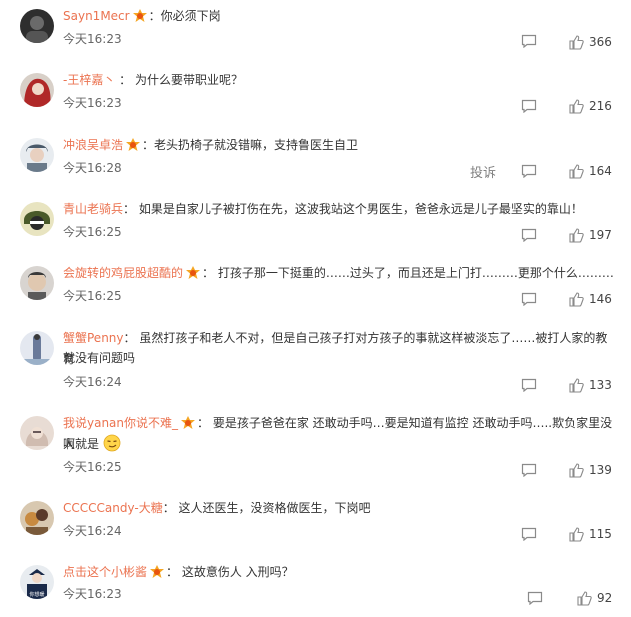  Describe the element at coordinates (188, 80) in the screenshot. I see `comment-text: 为什么要带职业呢？` at that location.